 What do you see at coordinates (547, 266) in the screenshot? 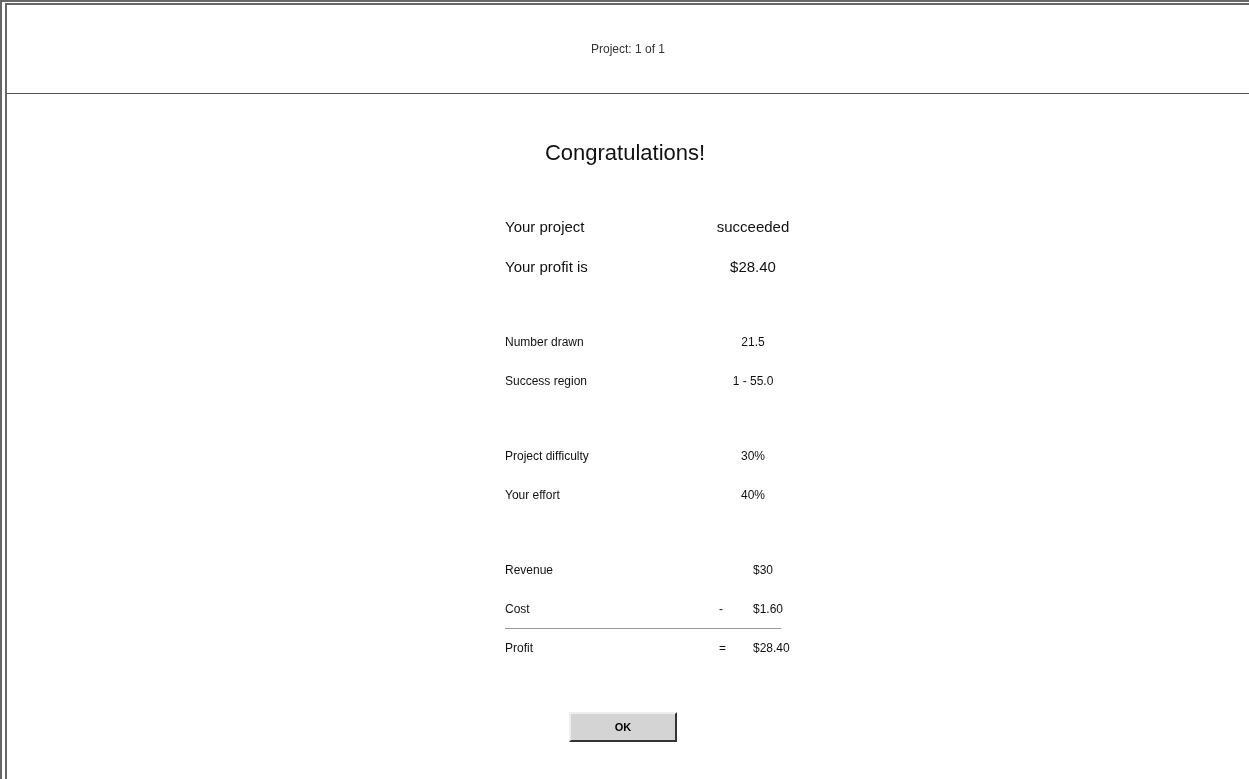
I see `summary-label: Your profit is` at bounding box center [547, 266].